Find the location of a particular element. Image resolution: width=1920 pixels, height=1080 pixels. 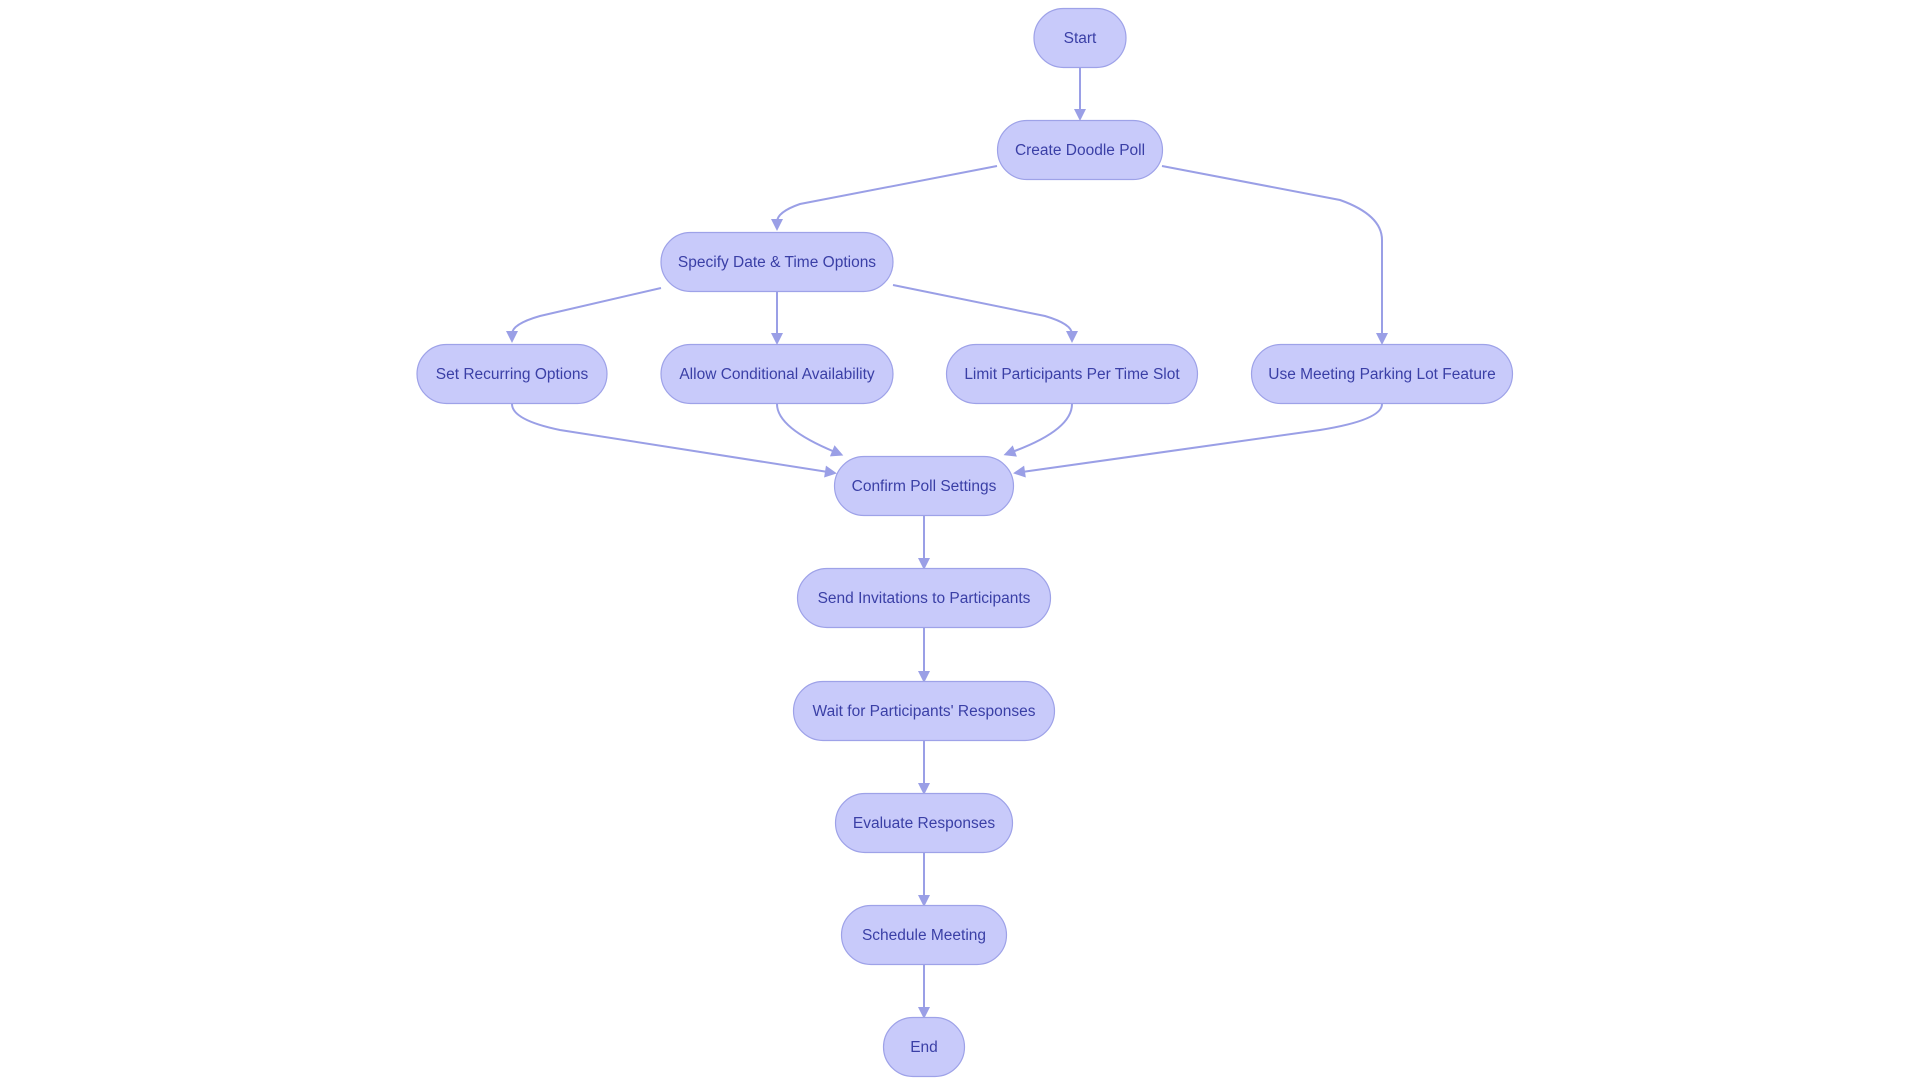

edge-evaluate-schedule is located at coordinates (924, 879).